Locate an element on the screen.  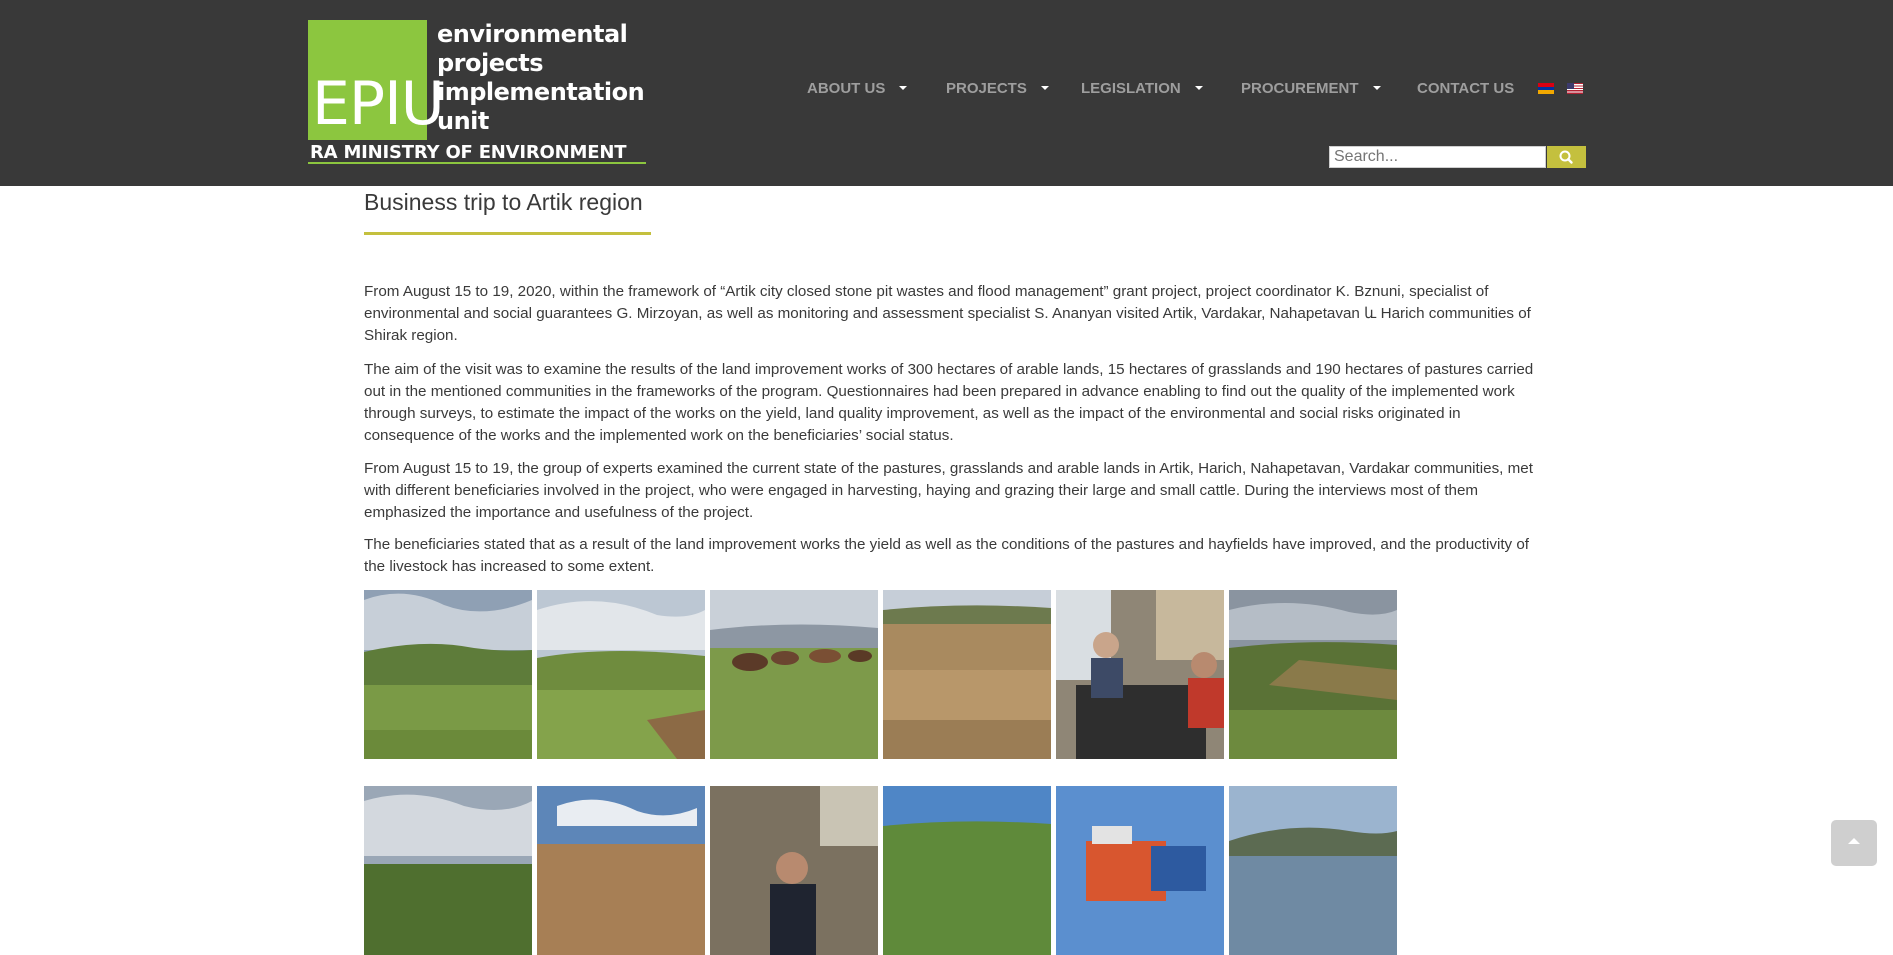
armenian-flag-icon is located at coordinates (1546, 88).